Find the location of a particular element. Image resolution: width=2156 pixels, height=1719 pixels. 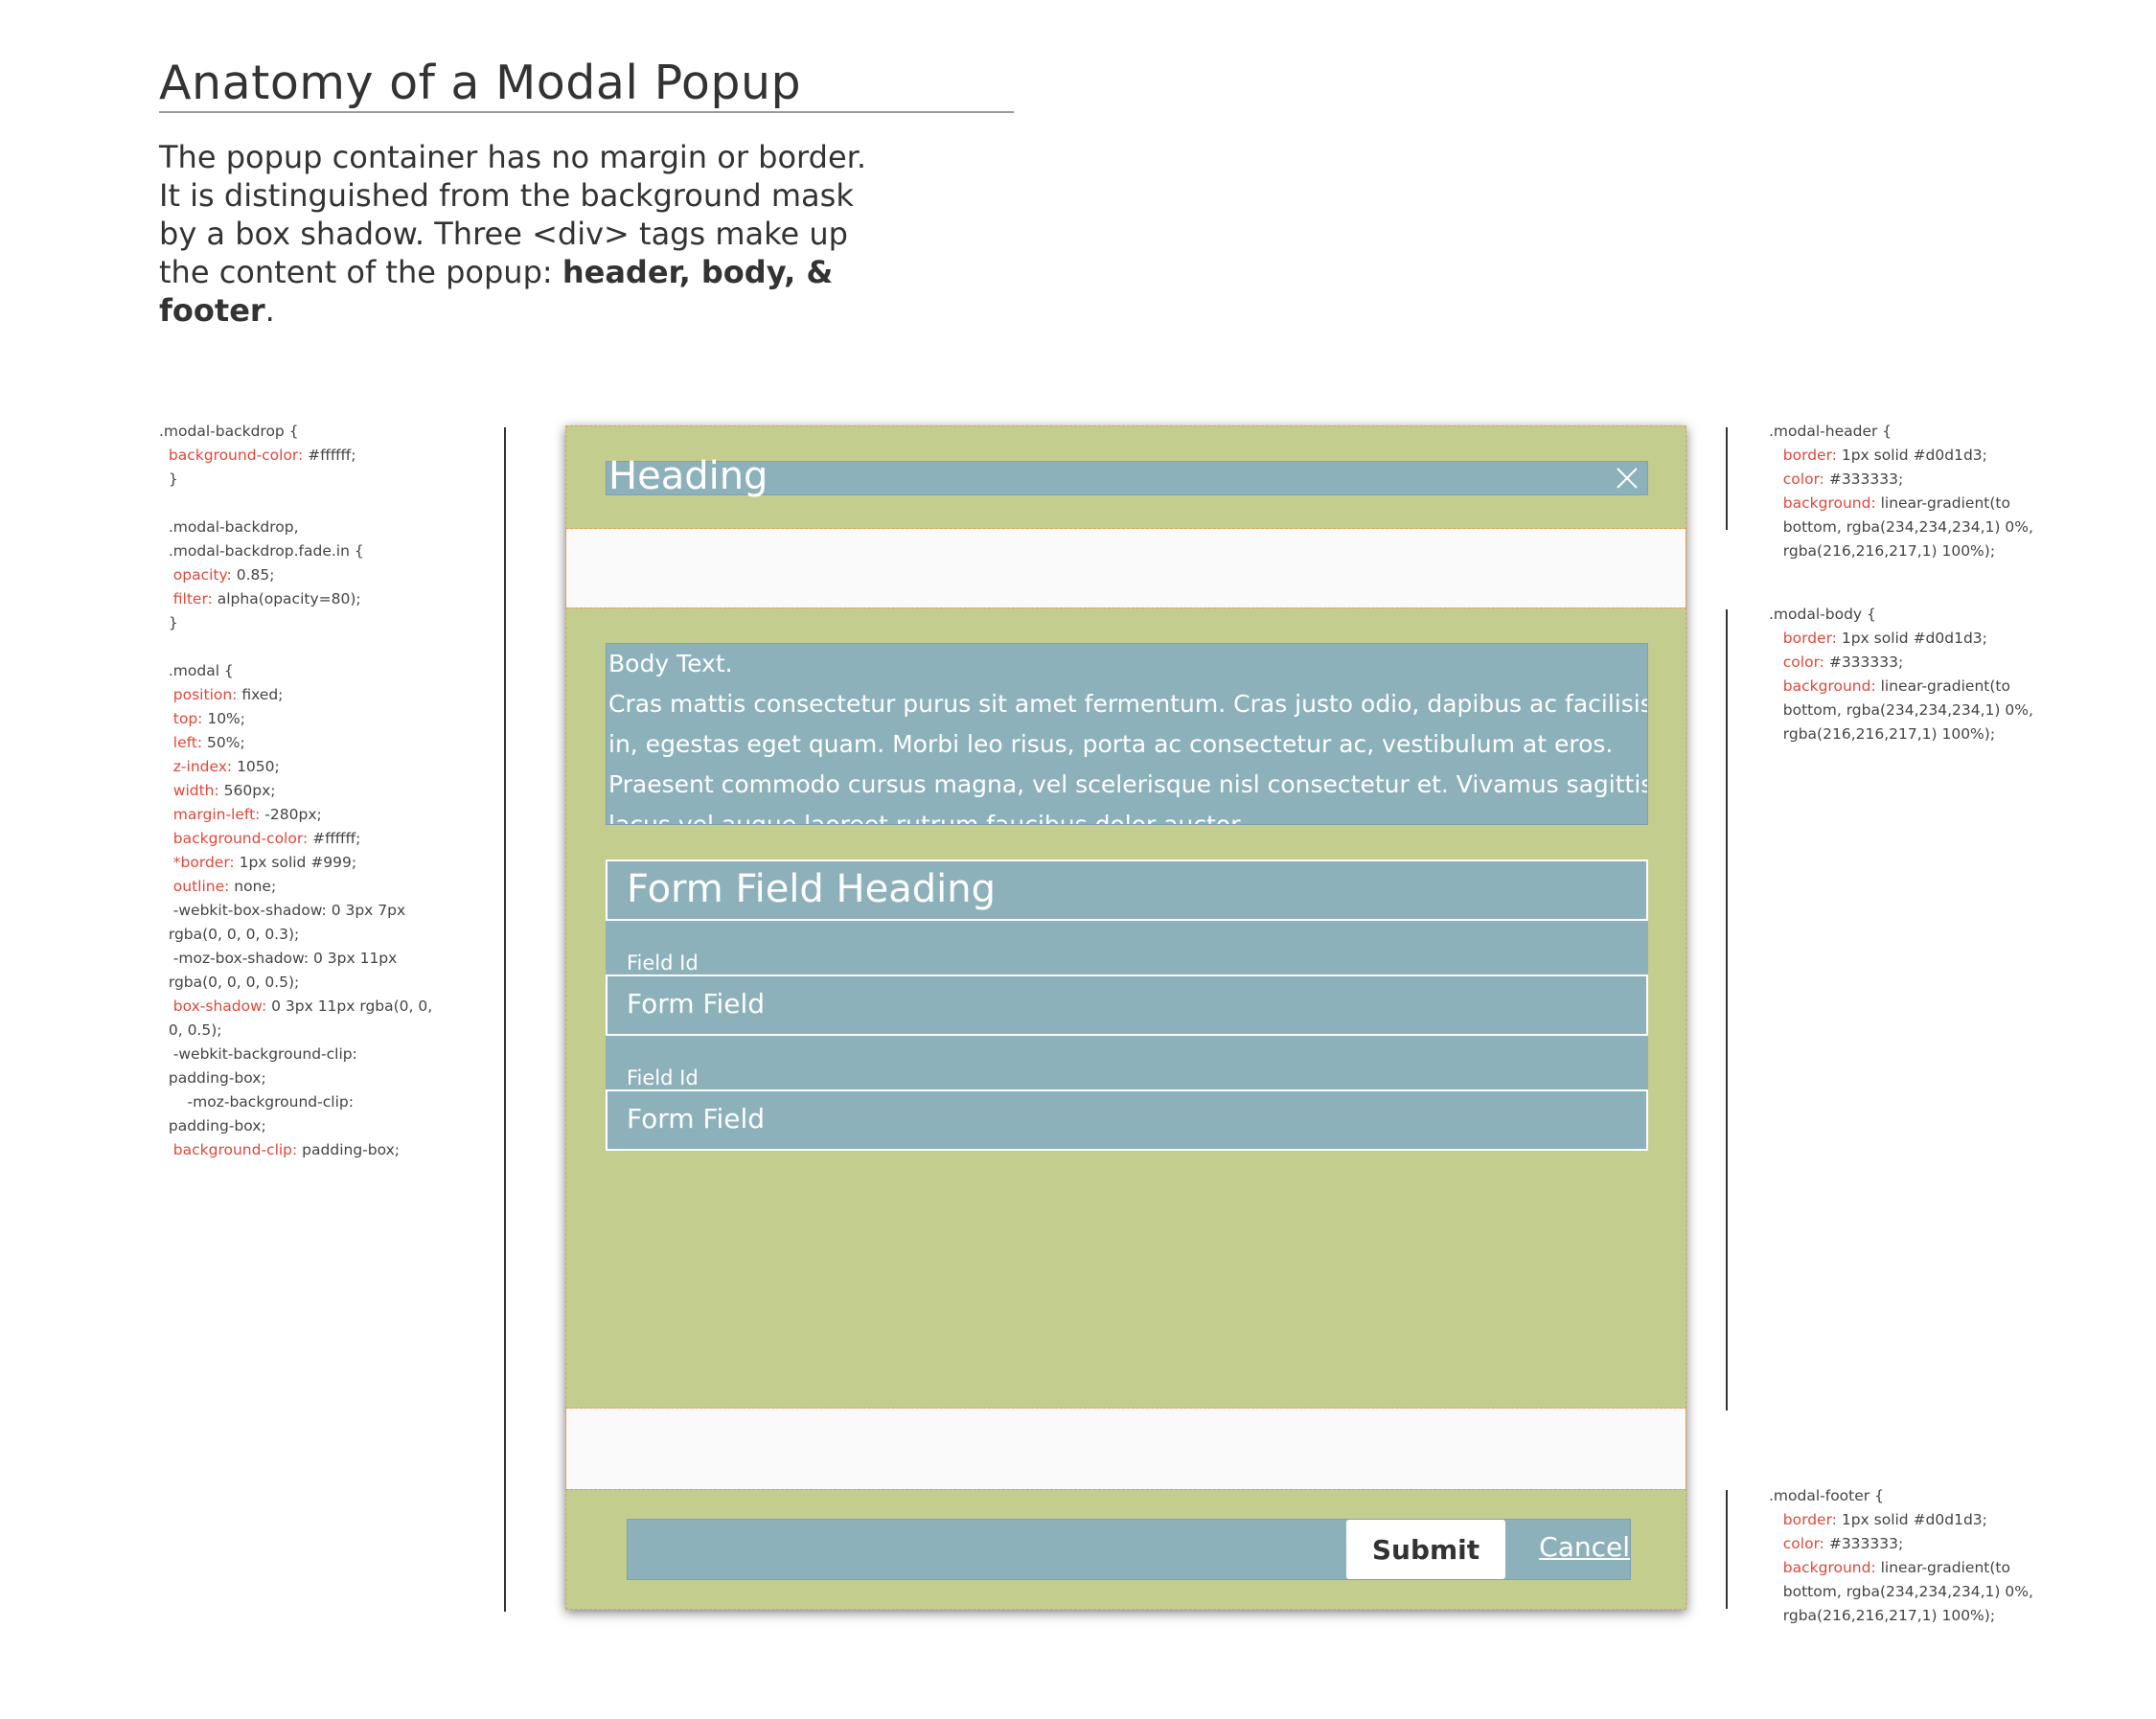

code-value: 1px solid #999; is located at coordinates (295, 862).